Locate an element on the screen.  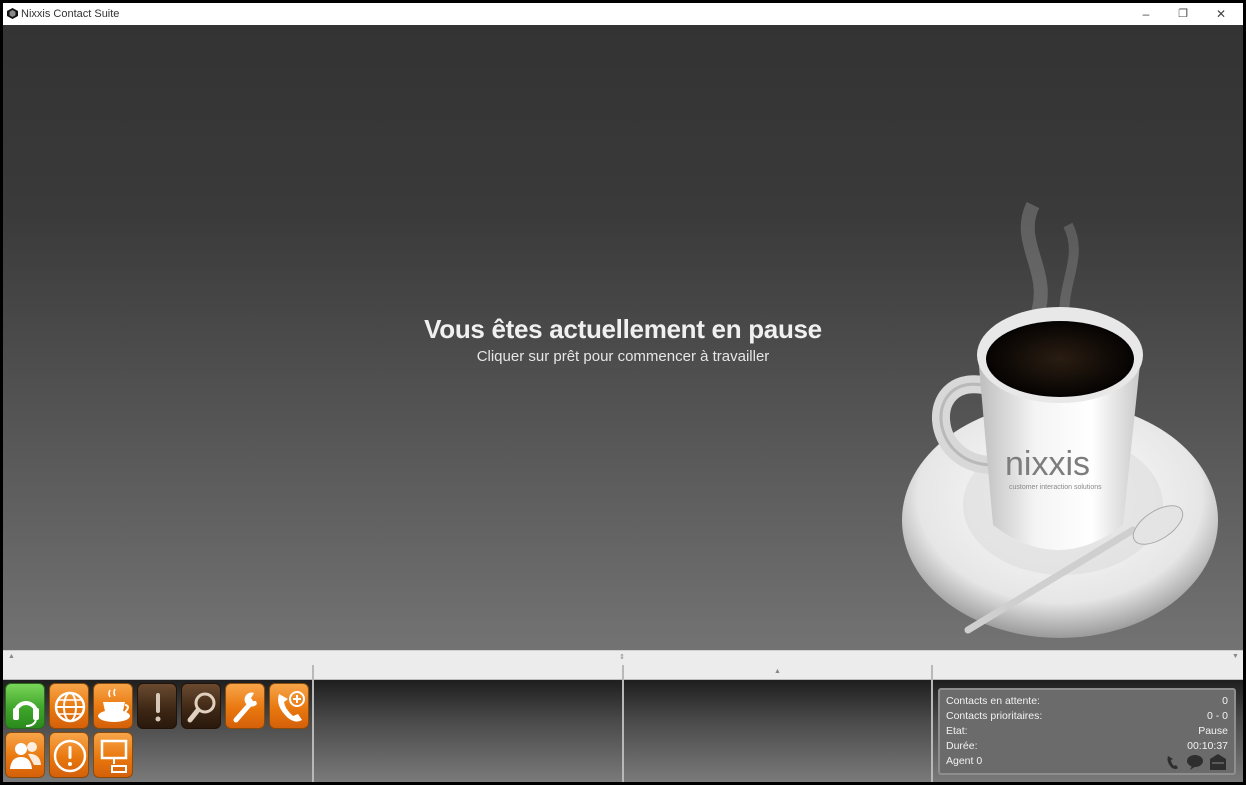
coffee-cup-image: nixxis customer interaction solutions is located at coordinates (1060, 419).